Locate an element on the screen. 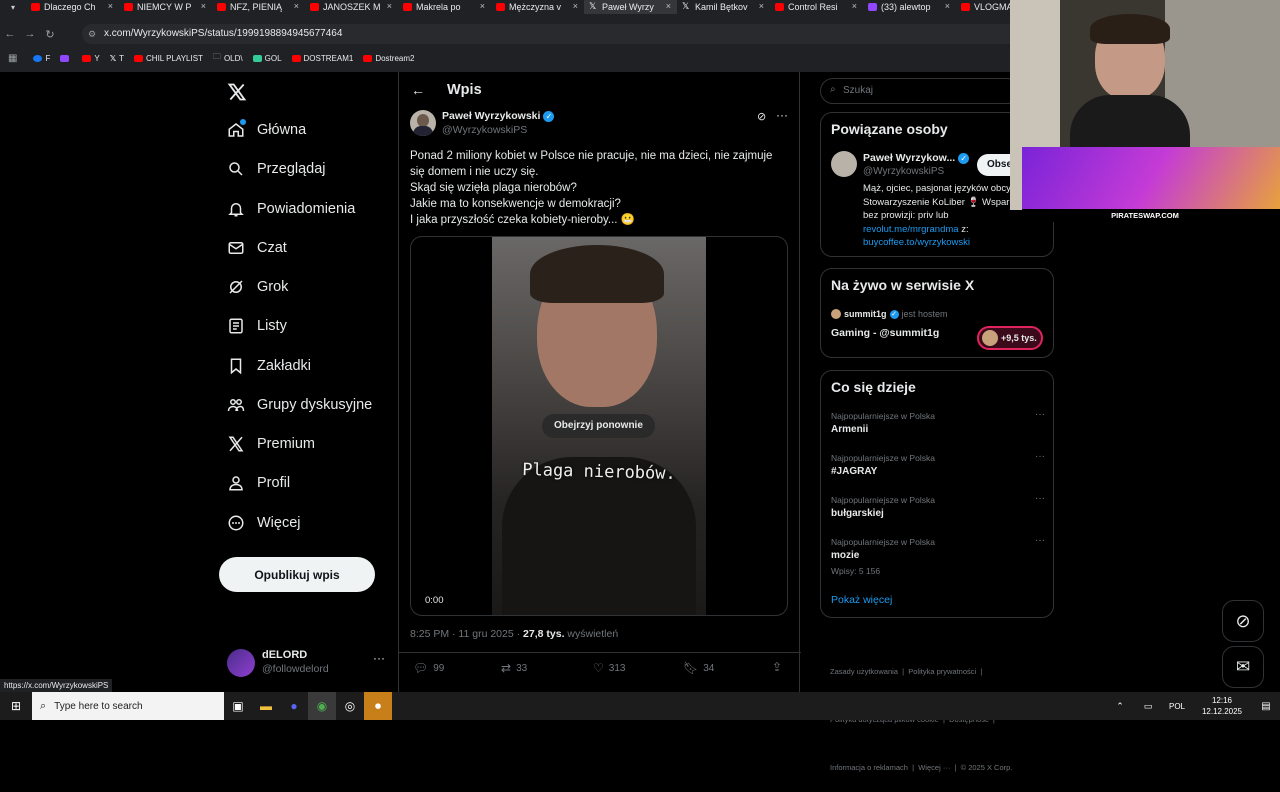  tab-9: (33) alewtop × is located at coordinates (909, 7).